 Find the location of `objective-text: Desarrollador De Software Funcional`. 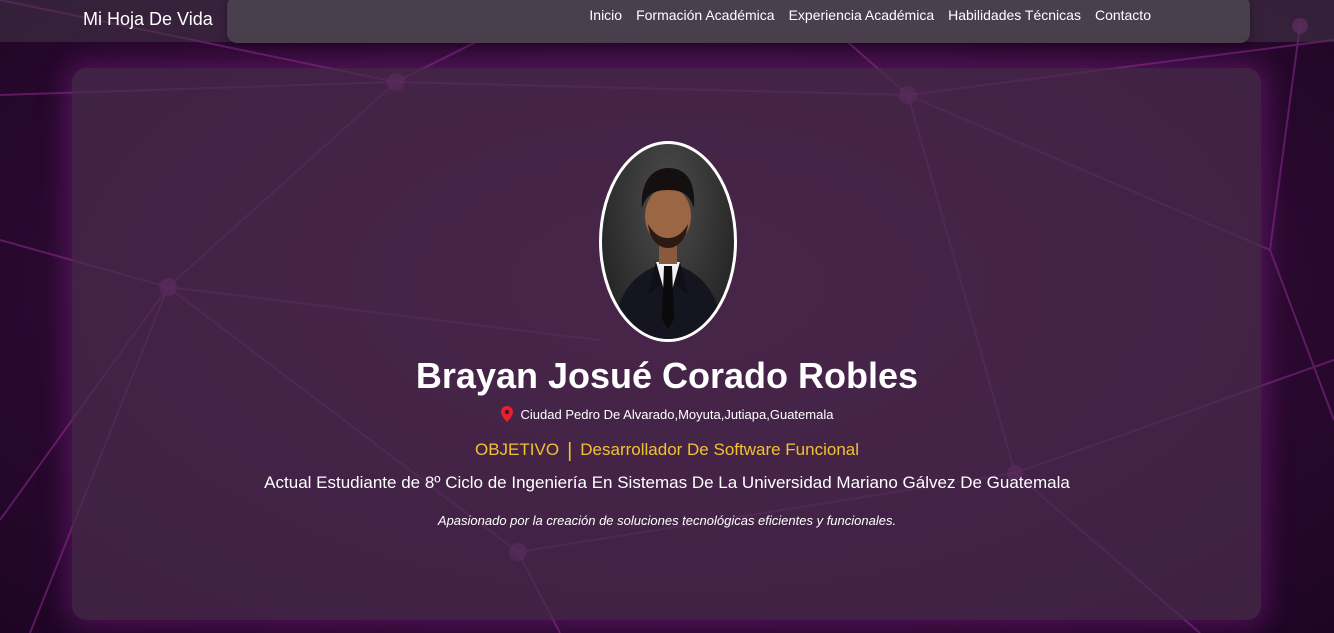

objective-text: Desarrollador De Software Funcional is located at coordinates (720, 449).